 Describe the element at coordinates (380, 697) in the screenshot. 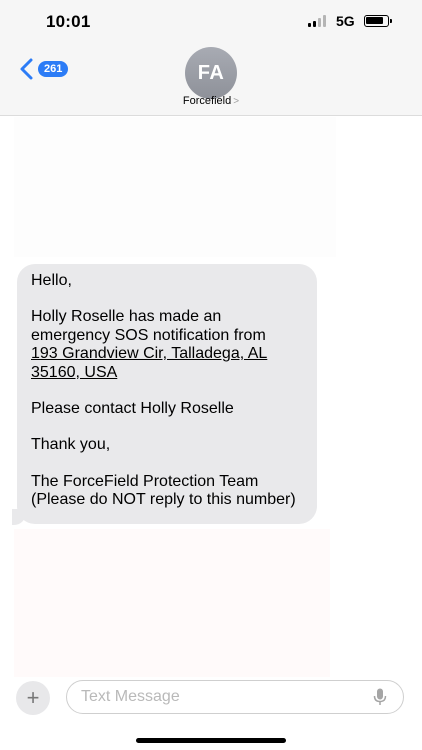

I see `microphone-icon` at that location.